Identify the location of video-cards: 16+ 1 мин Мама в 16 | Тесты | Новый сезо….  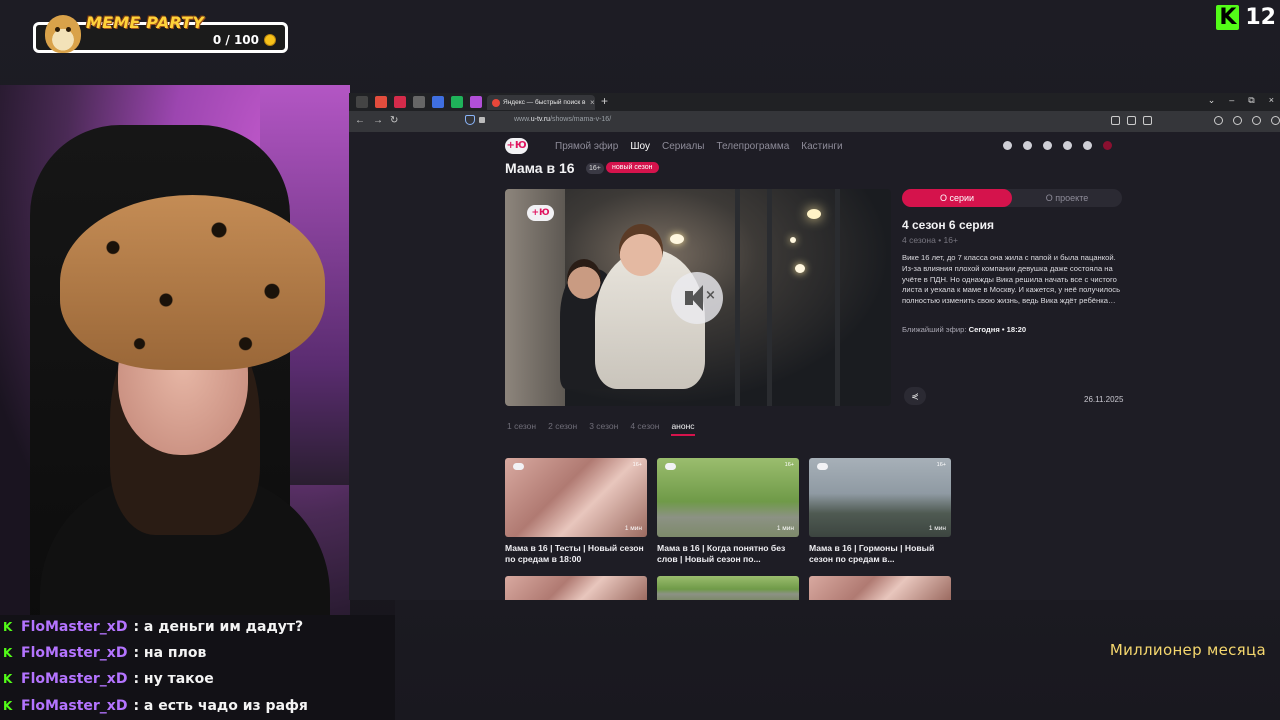
(728, 511).